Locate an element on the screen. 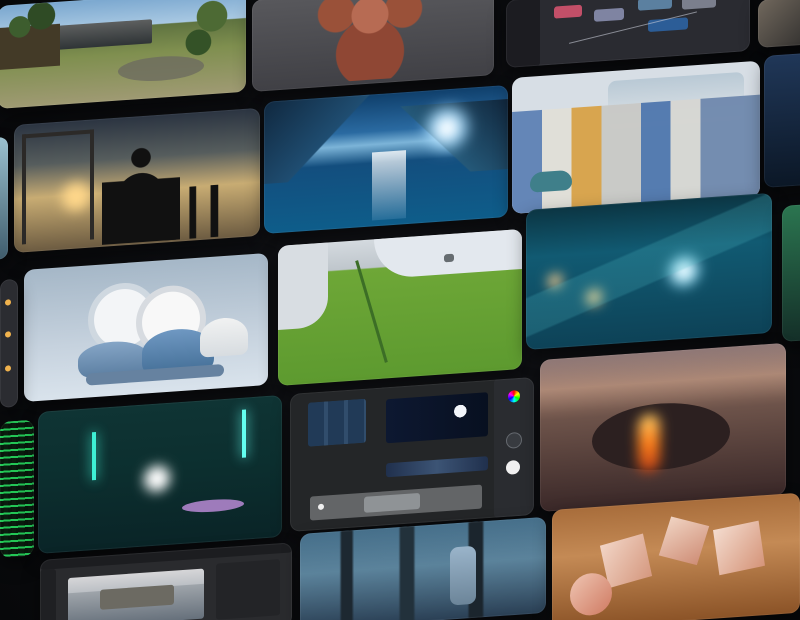  thumbnail-grid is located at coordinates (337, 422).